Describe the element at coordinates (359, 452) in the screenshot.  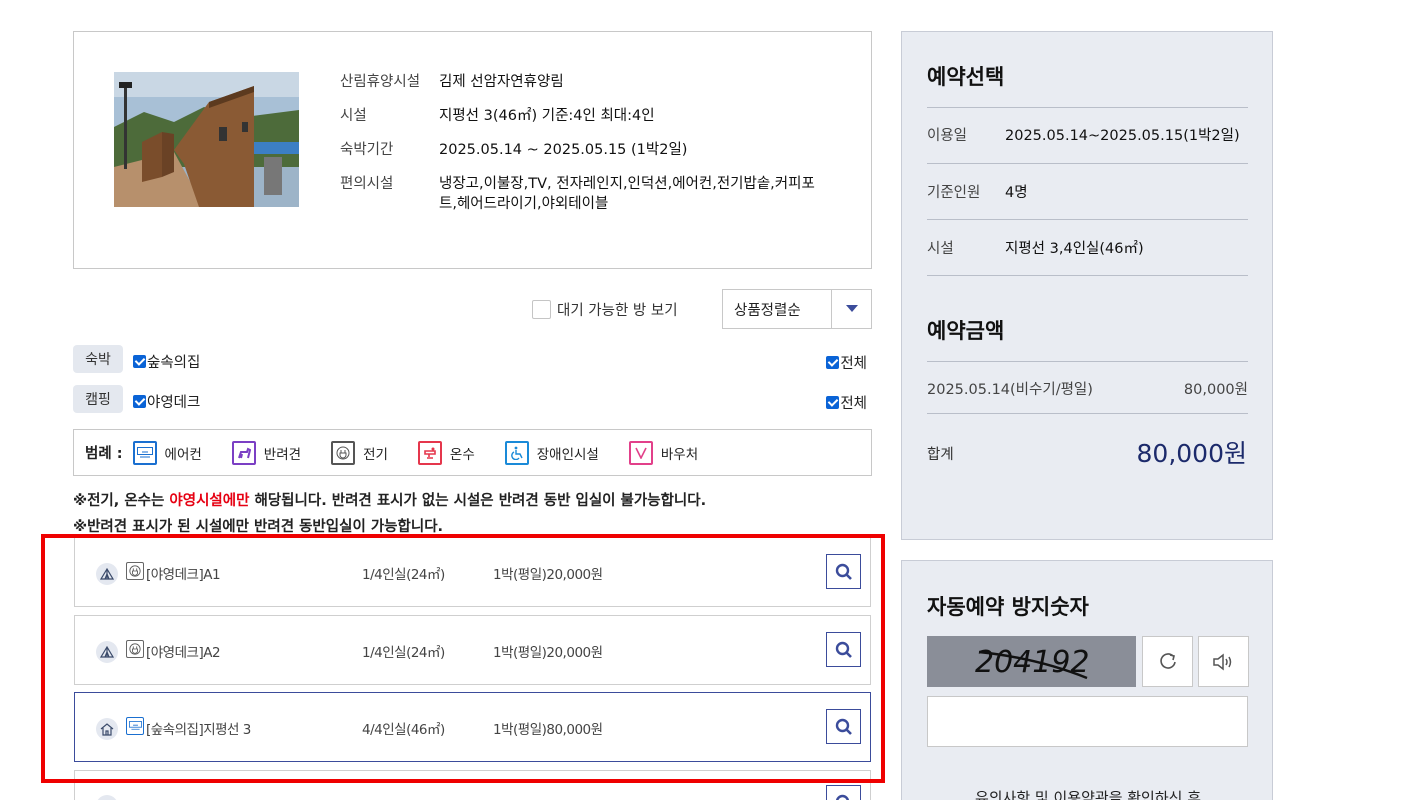
I see `legend-item: 전기` at that location.